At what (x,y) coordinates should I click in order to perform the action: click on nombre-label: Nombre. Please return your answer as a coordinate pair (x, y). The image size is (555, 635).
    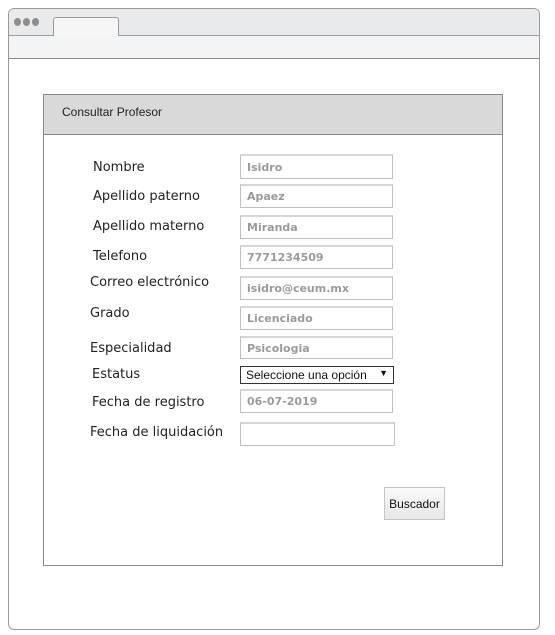
    Looking at the image, I should click on (119, 167).